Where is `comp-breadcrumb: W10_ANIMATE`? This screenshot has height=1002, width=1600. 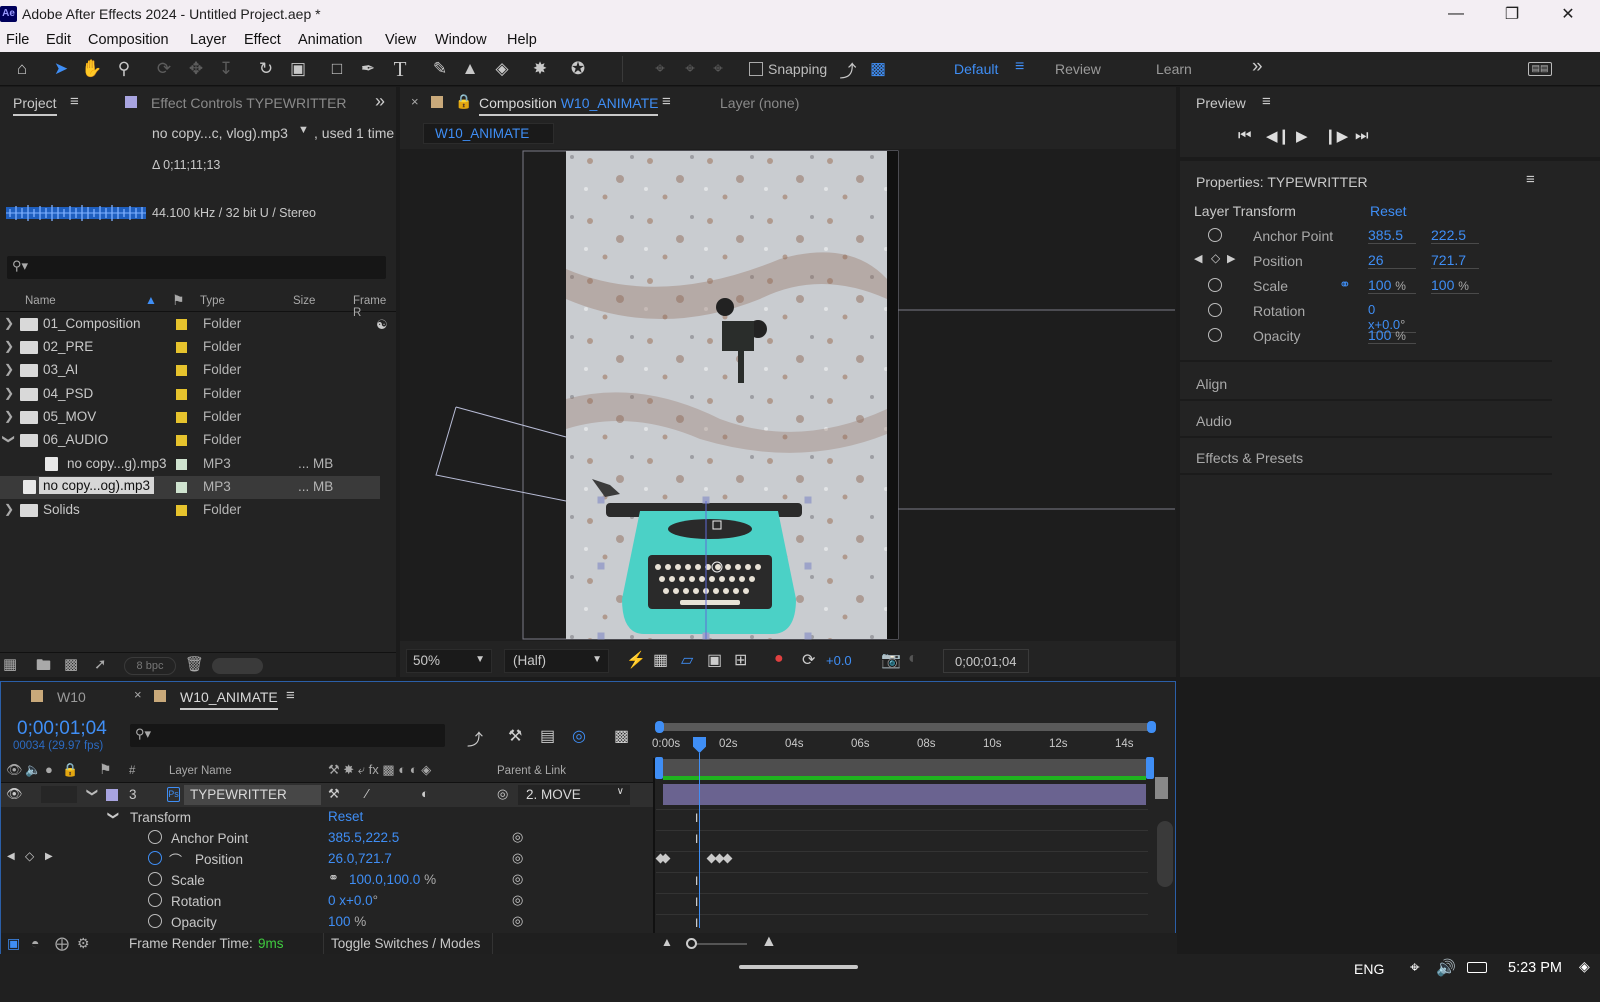
comp-breadcrumb: W10_ANIMATE is located at coordinates (488, 133).